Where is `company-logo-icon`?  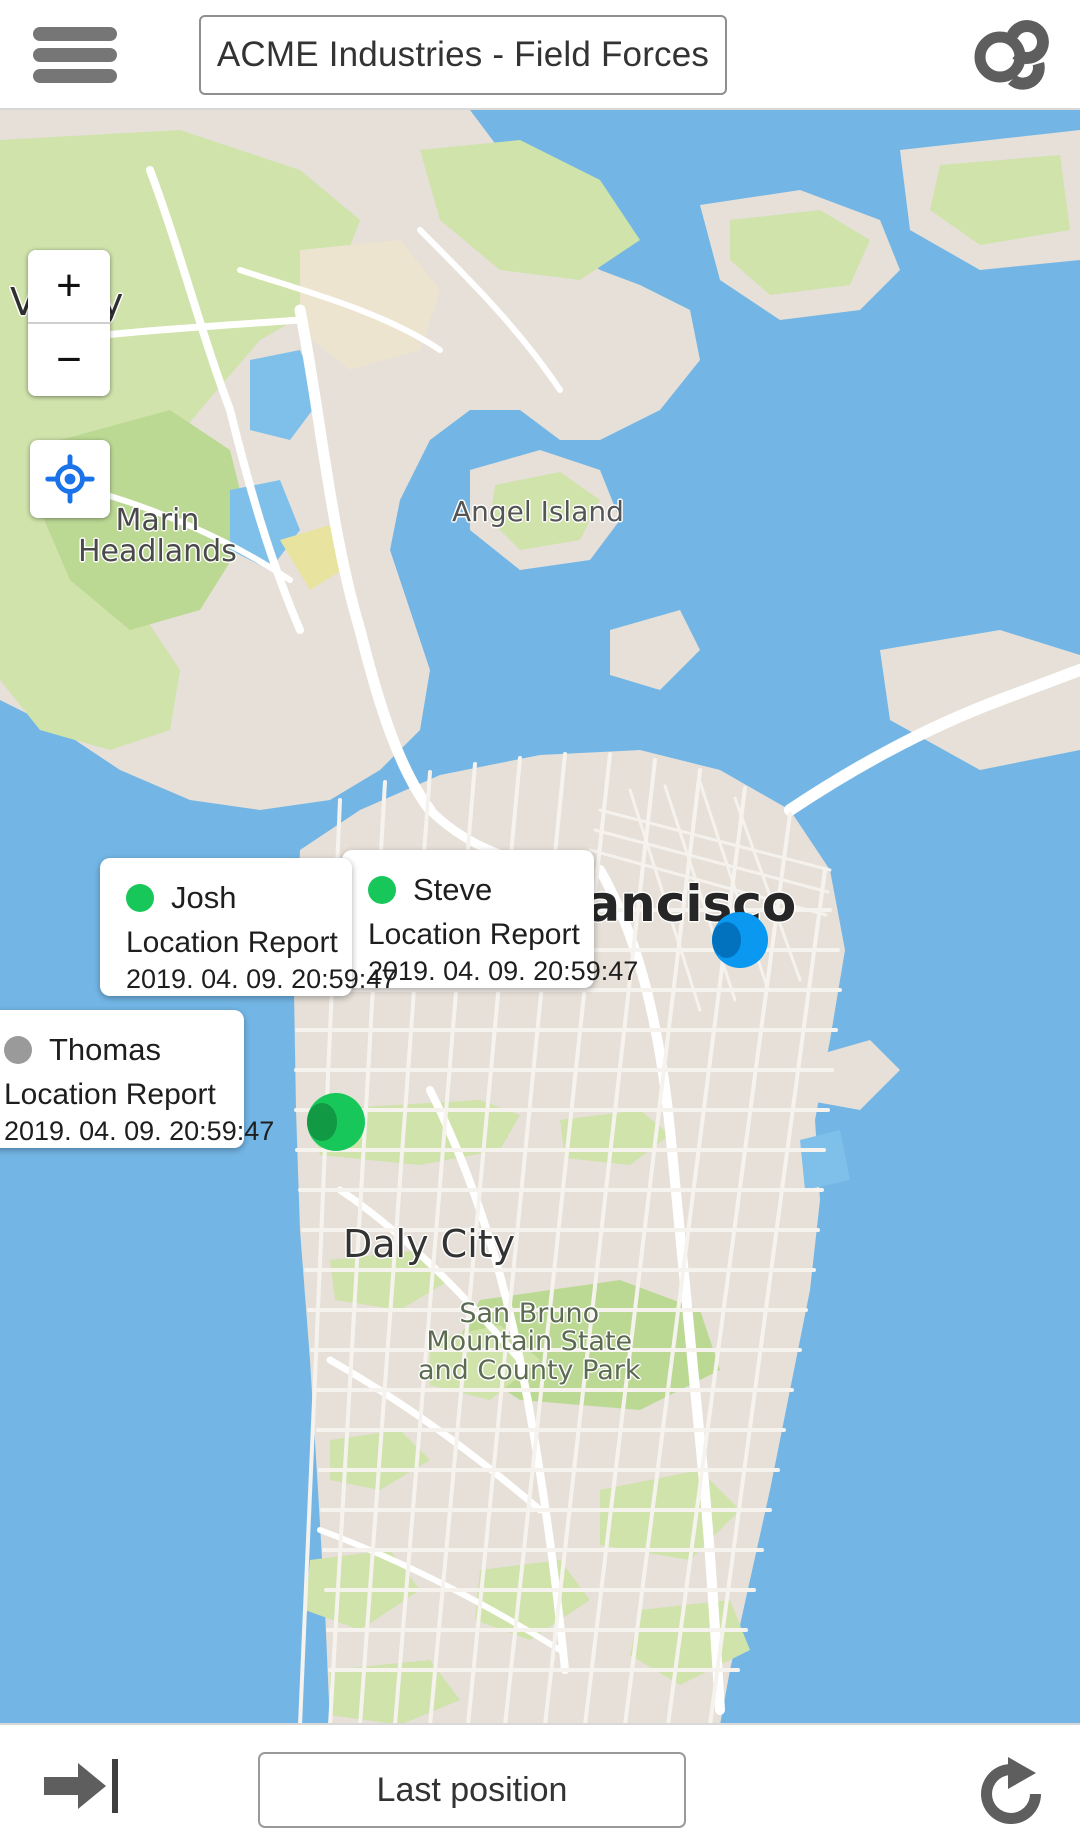 company-logo-icon is located at coordinates (1013, 55).